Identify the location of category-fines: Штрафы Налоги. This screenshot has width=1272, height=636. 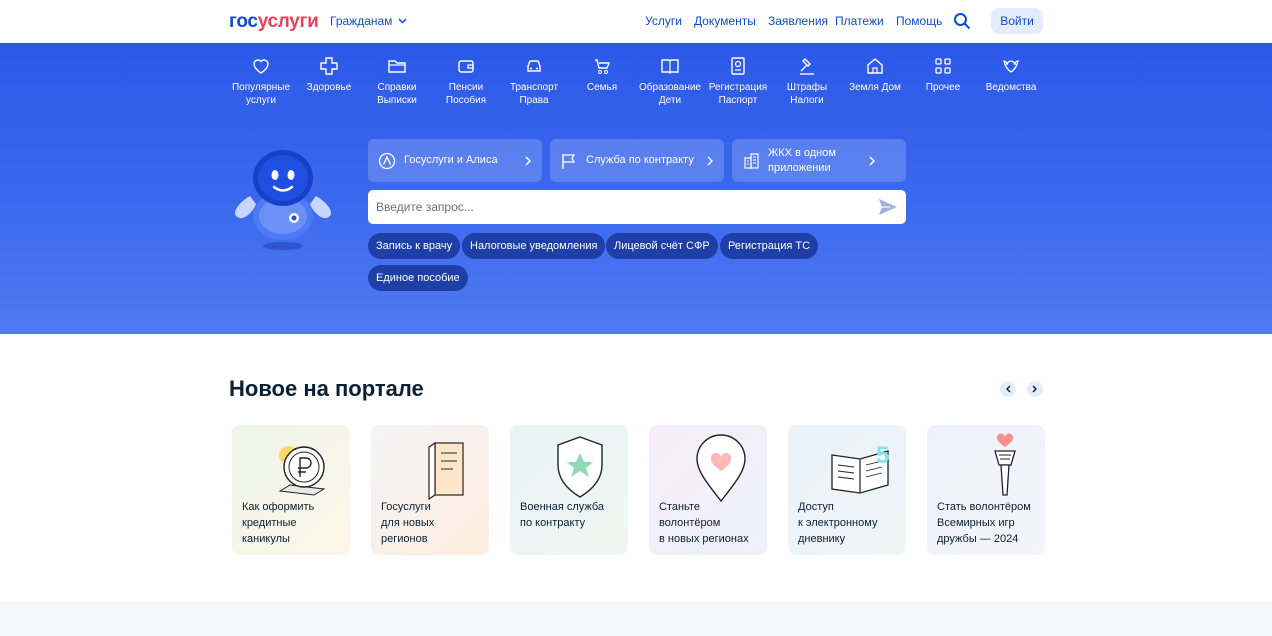
(807, 81).